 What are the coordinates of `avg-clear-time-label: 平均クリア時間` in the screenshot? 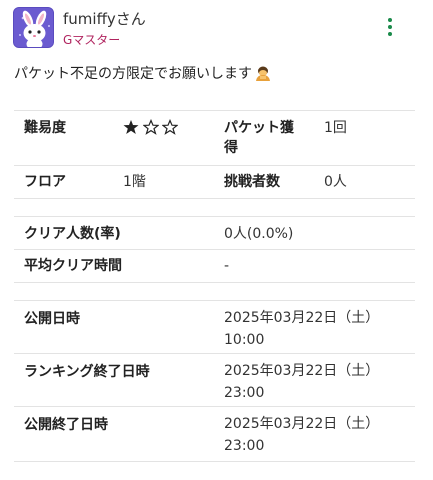 It's located at (73, 266).